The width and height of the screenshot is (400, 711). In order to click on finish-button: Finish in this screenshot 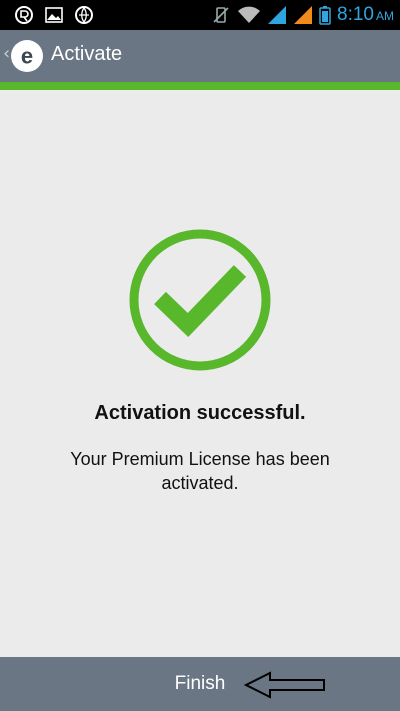, I will do `click(200, 684)`.